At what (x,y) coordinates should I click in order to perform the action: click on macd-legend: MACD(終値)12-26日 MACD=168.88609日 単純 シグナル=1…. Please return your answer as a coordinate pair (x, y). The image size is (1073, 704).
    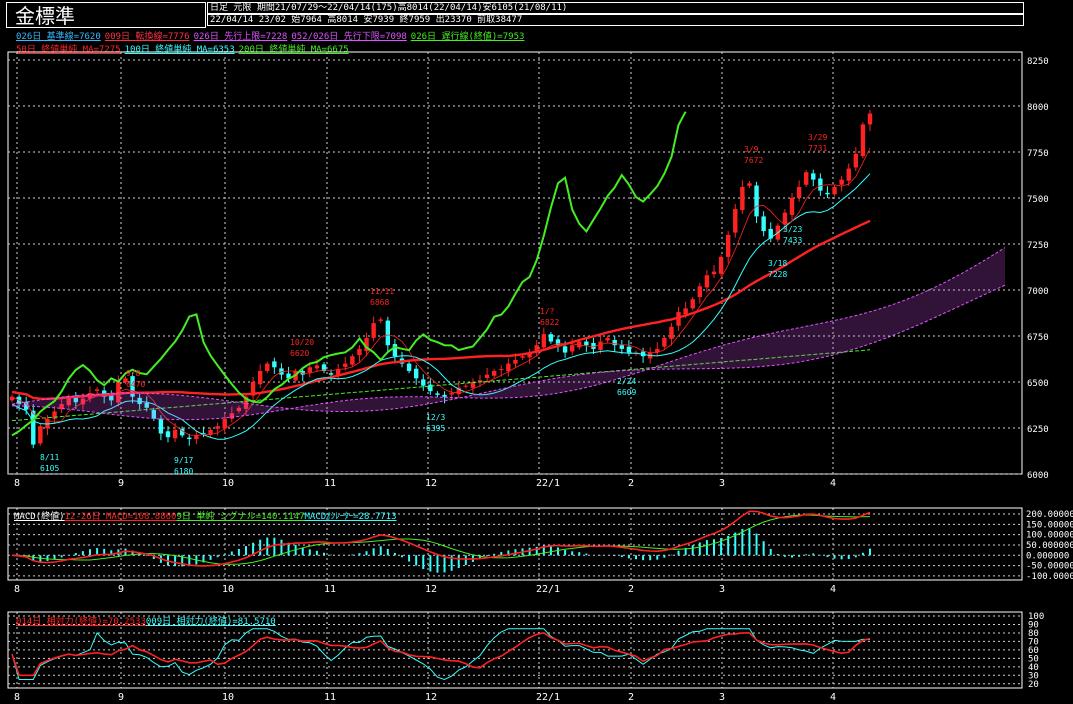
    Looking at the image, I should click on (205, 515).